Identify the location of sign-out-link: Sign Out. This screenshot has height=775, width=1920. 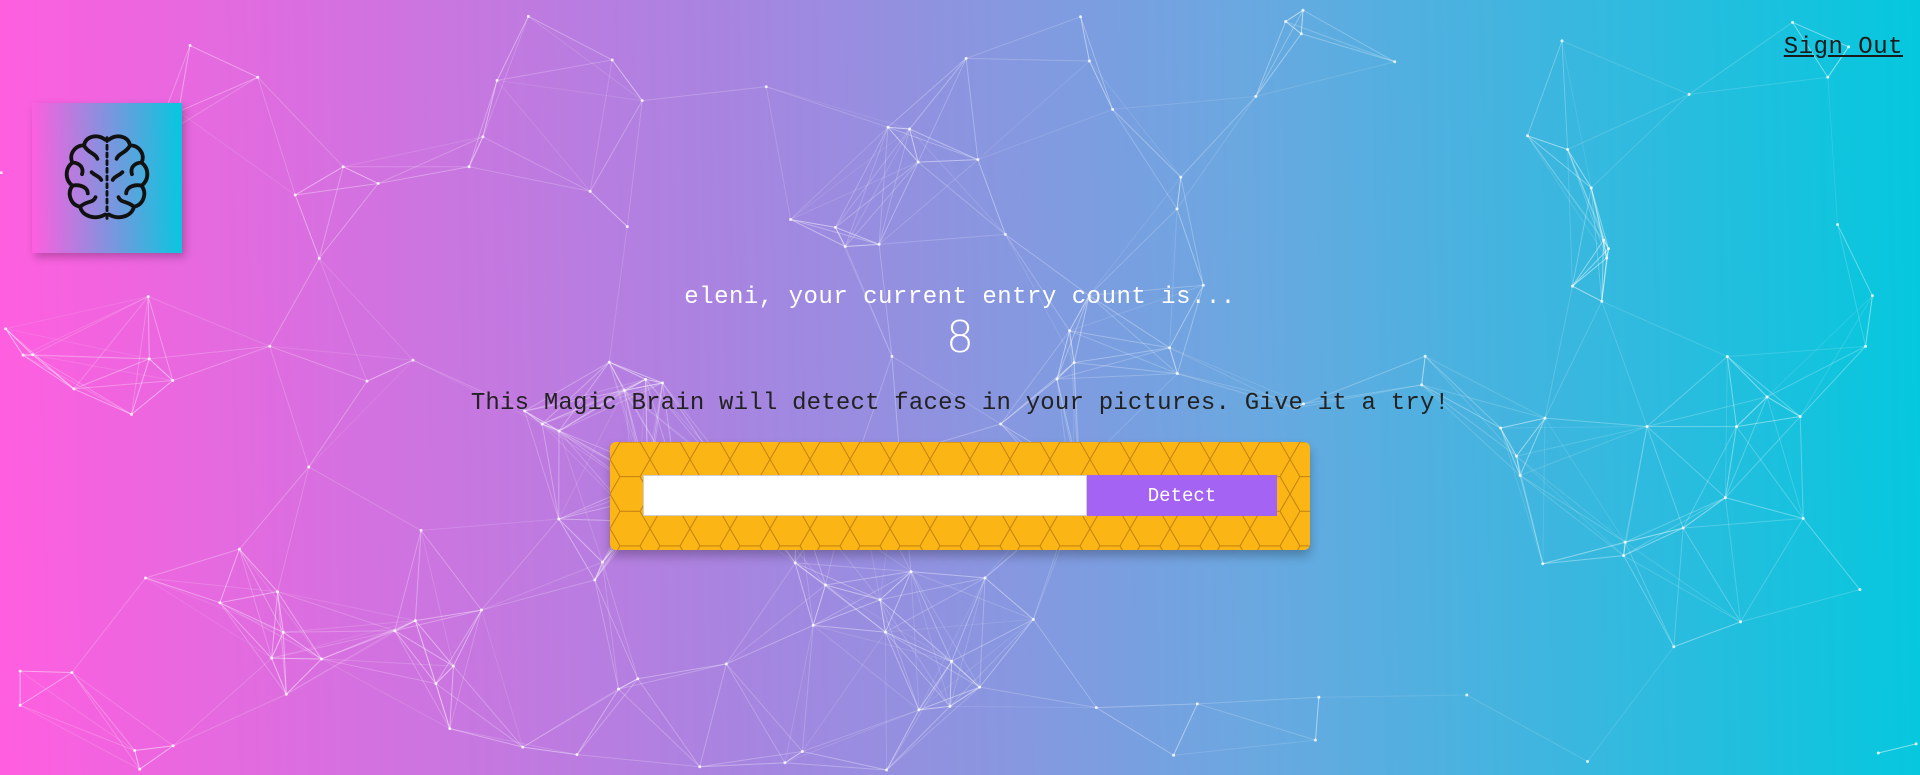
(1843, 47).